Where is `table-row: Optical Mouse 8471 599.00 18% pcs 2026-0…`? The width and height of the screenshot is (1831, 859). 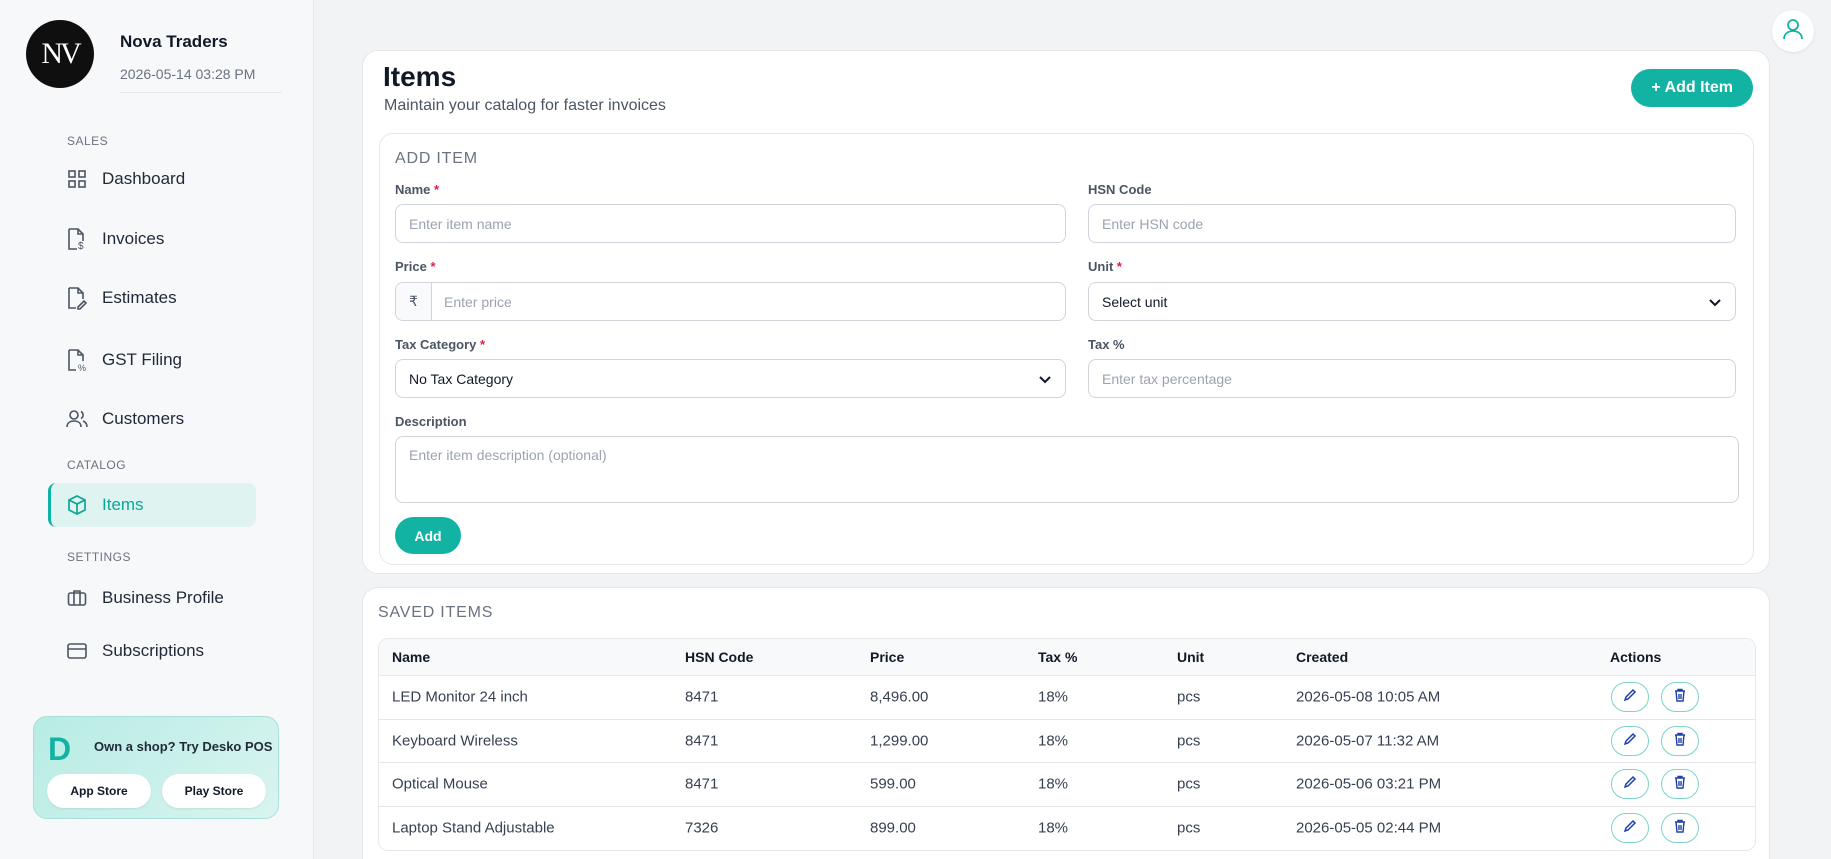
table-row: Optical Mouse 8471 599.00 18% pcs 2026-0… is located at coordinates (1067, 785).